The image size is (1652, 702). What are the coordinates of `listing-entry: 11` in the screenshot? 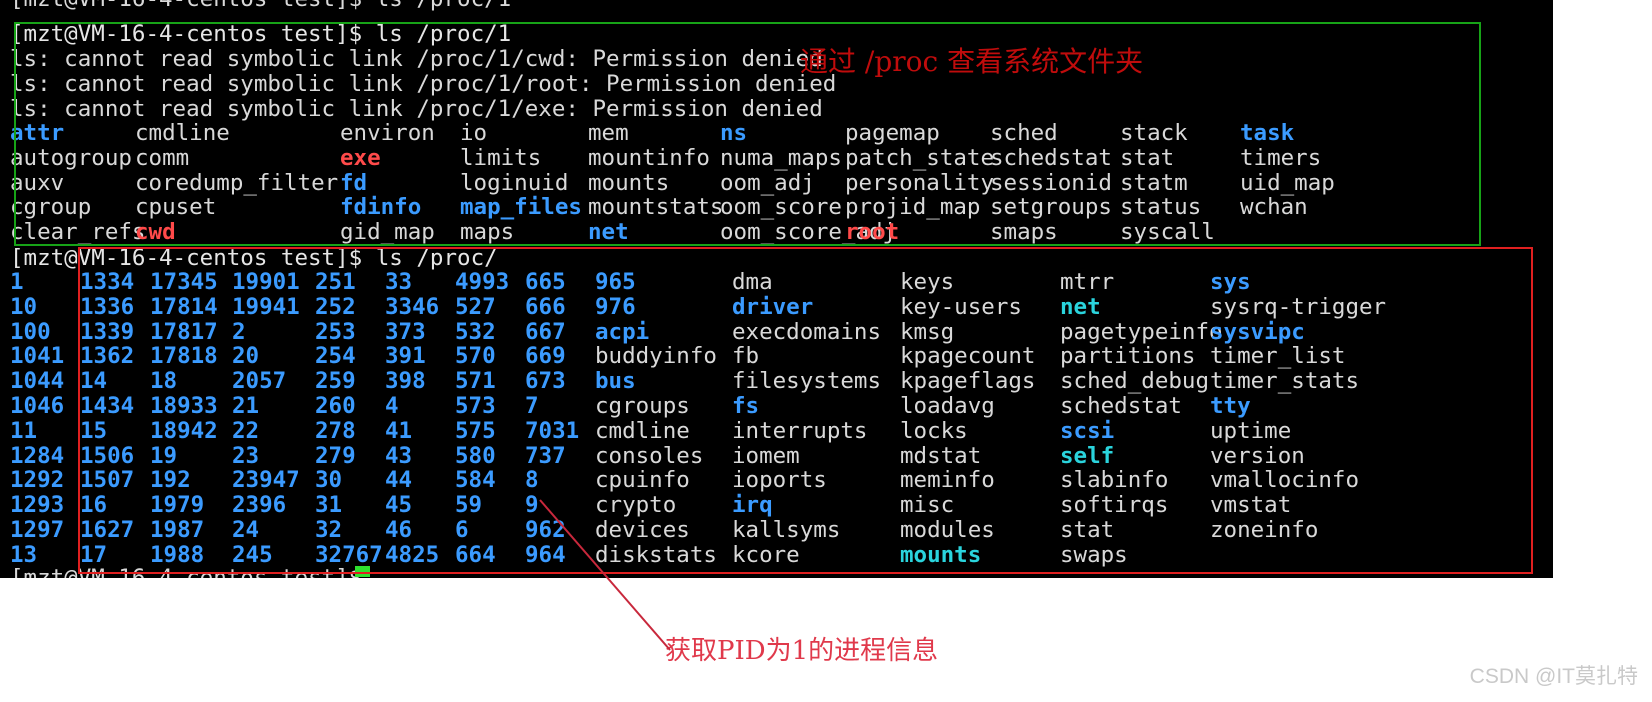 It's located at (24, 430).